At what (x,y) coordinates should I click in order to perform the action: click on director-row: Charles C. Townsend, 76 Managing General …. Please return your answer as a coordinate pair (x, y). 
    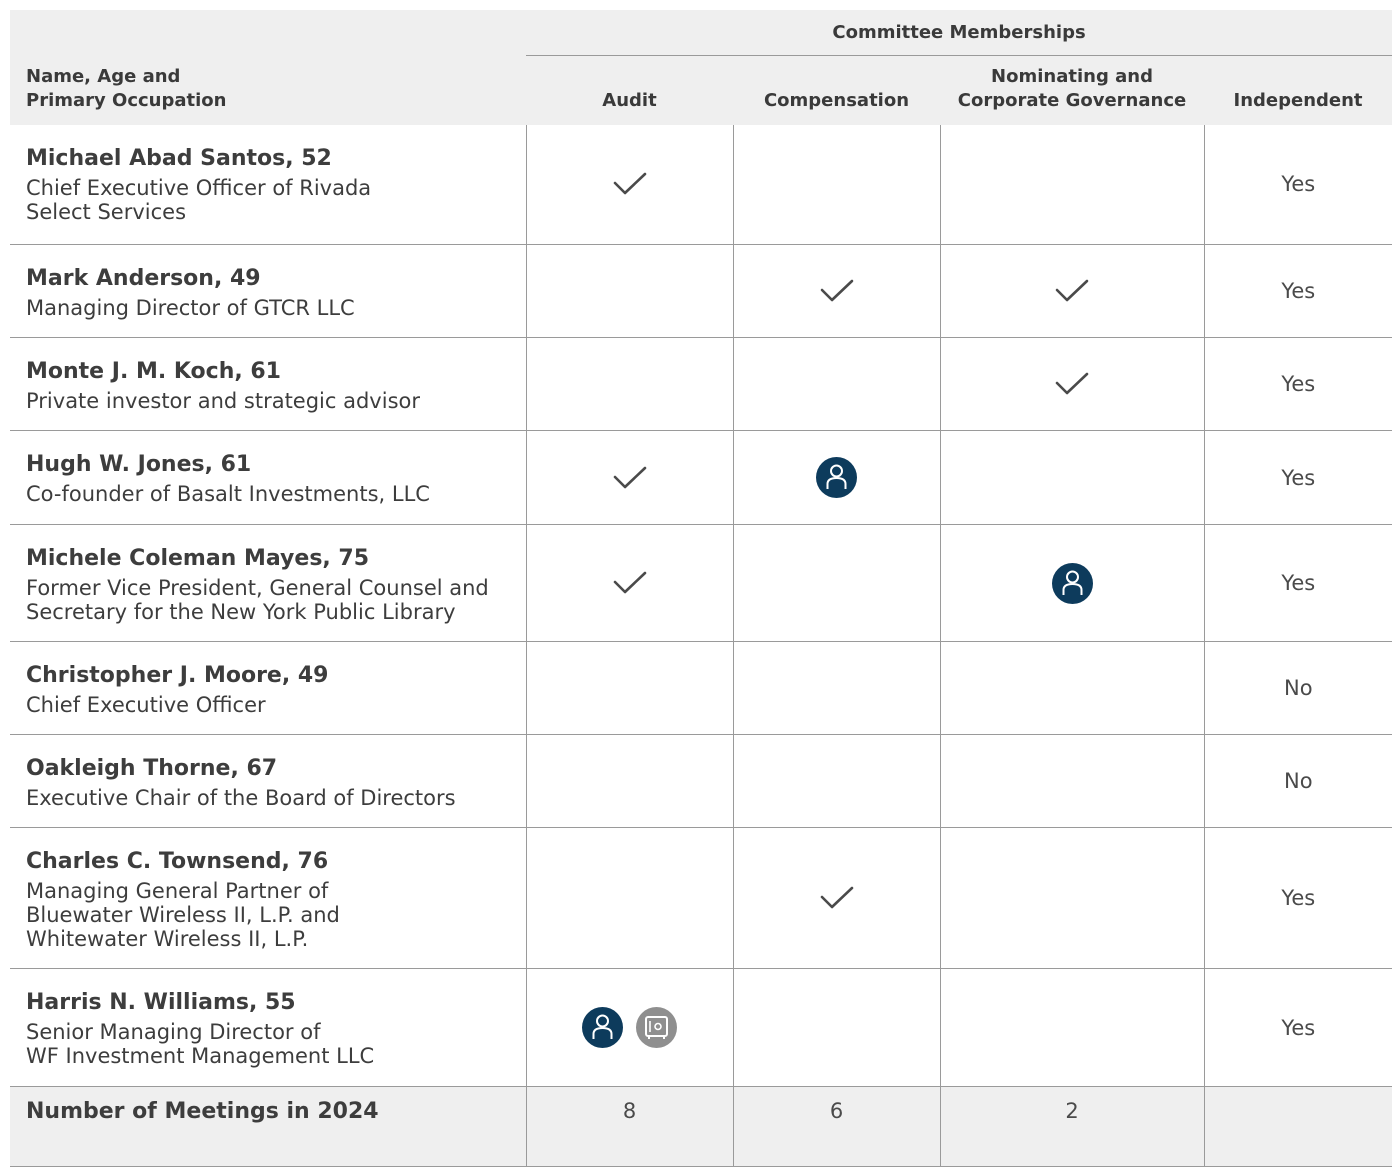
    Looking at the image, I should click on (701, 898).